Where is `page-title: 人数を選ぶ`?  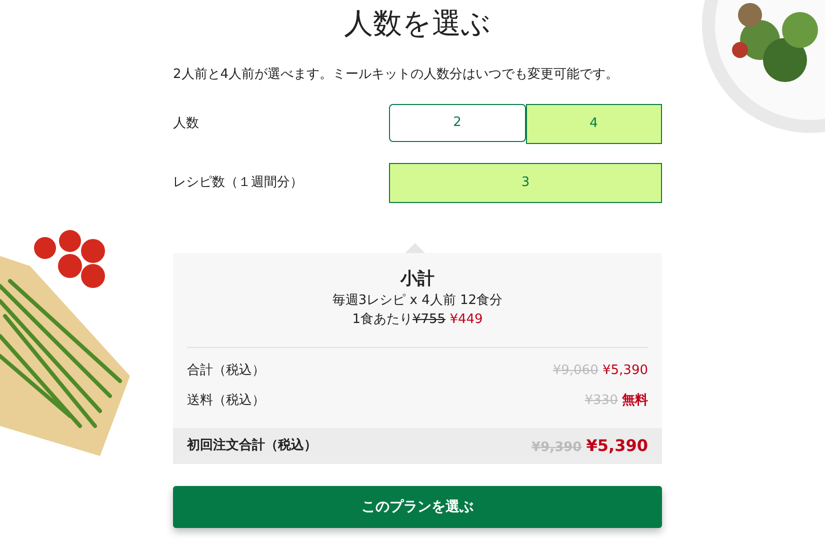
page-title: 人数を選ぶ is located at coordinates (417, 23).